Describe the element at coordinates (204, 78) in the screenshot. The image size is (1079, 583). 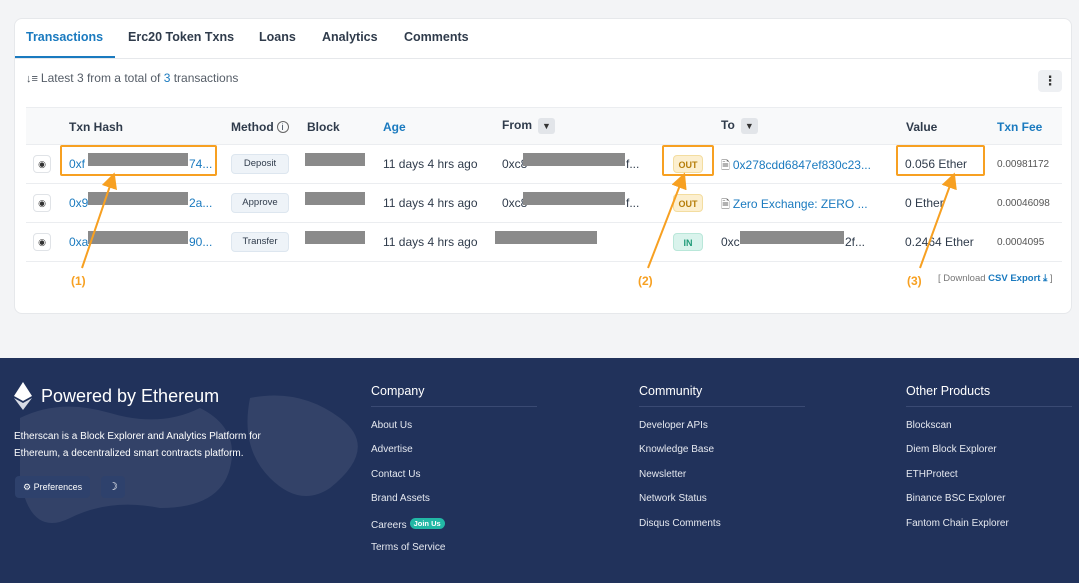
I see `summary-suffix: transactions` at that location.